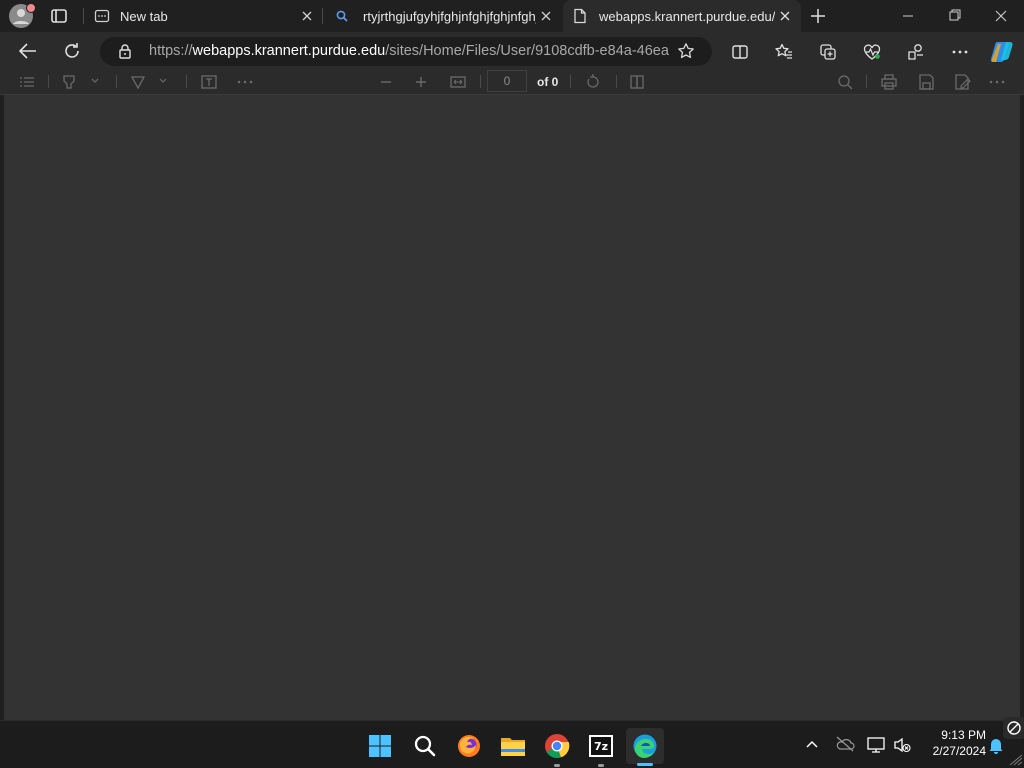 This screenshot has width=1024, height=768. What do you see at coordinates (1013, 728) in the screenshot?
I see `do-not-disturb-icon` at bounding box center [1013, 728].